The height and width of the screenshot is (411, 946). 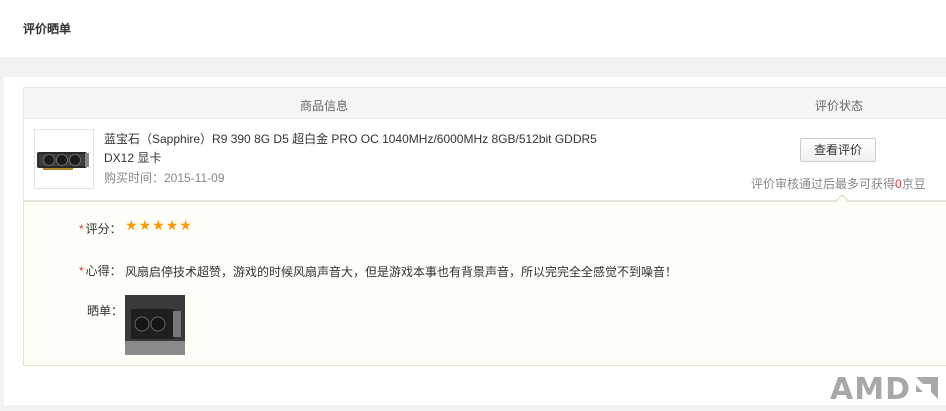 I want to click on bean-reward-note: 评价审核通过后最多可获得0京豆, so click(x=838, y=183).